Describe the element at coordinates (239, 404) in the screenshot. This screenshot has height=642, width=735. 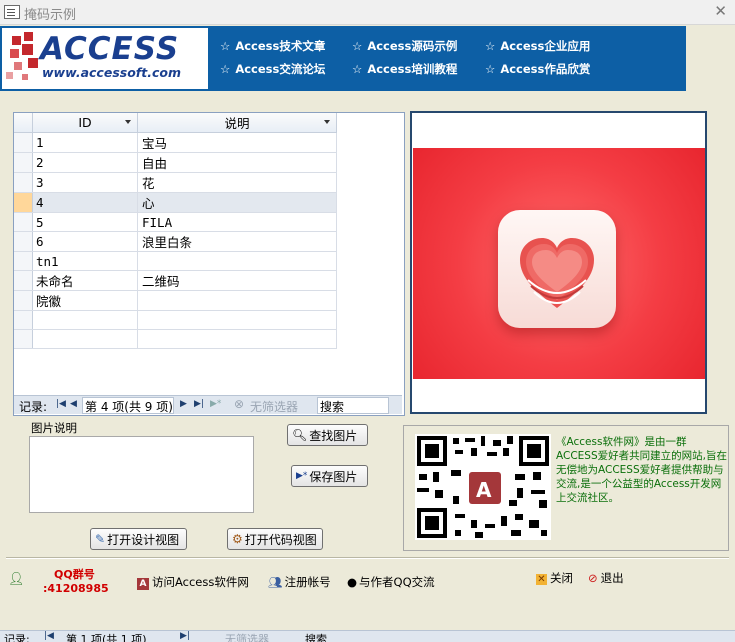
I see `filter-icon: ⊗` at that location.